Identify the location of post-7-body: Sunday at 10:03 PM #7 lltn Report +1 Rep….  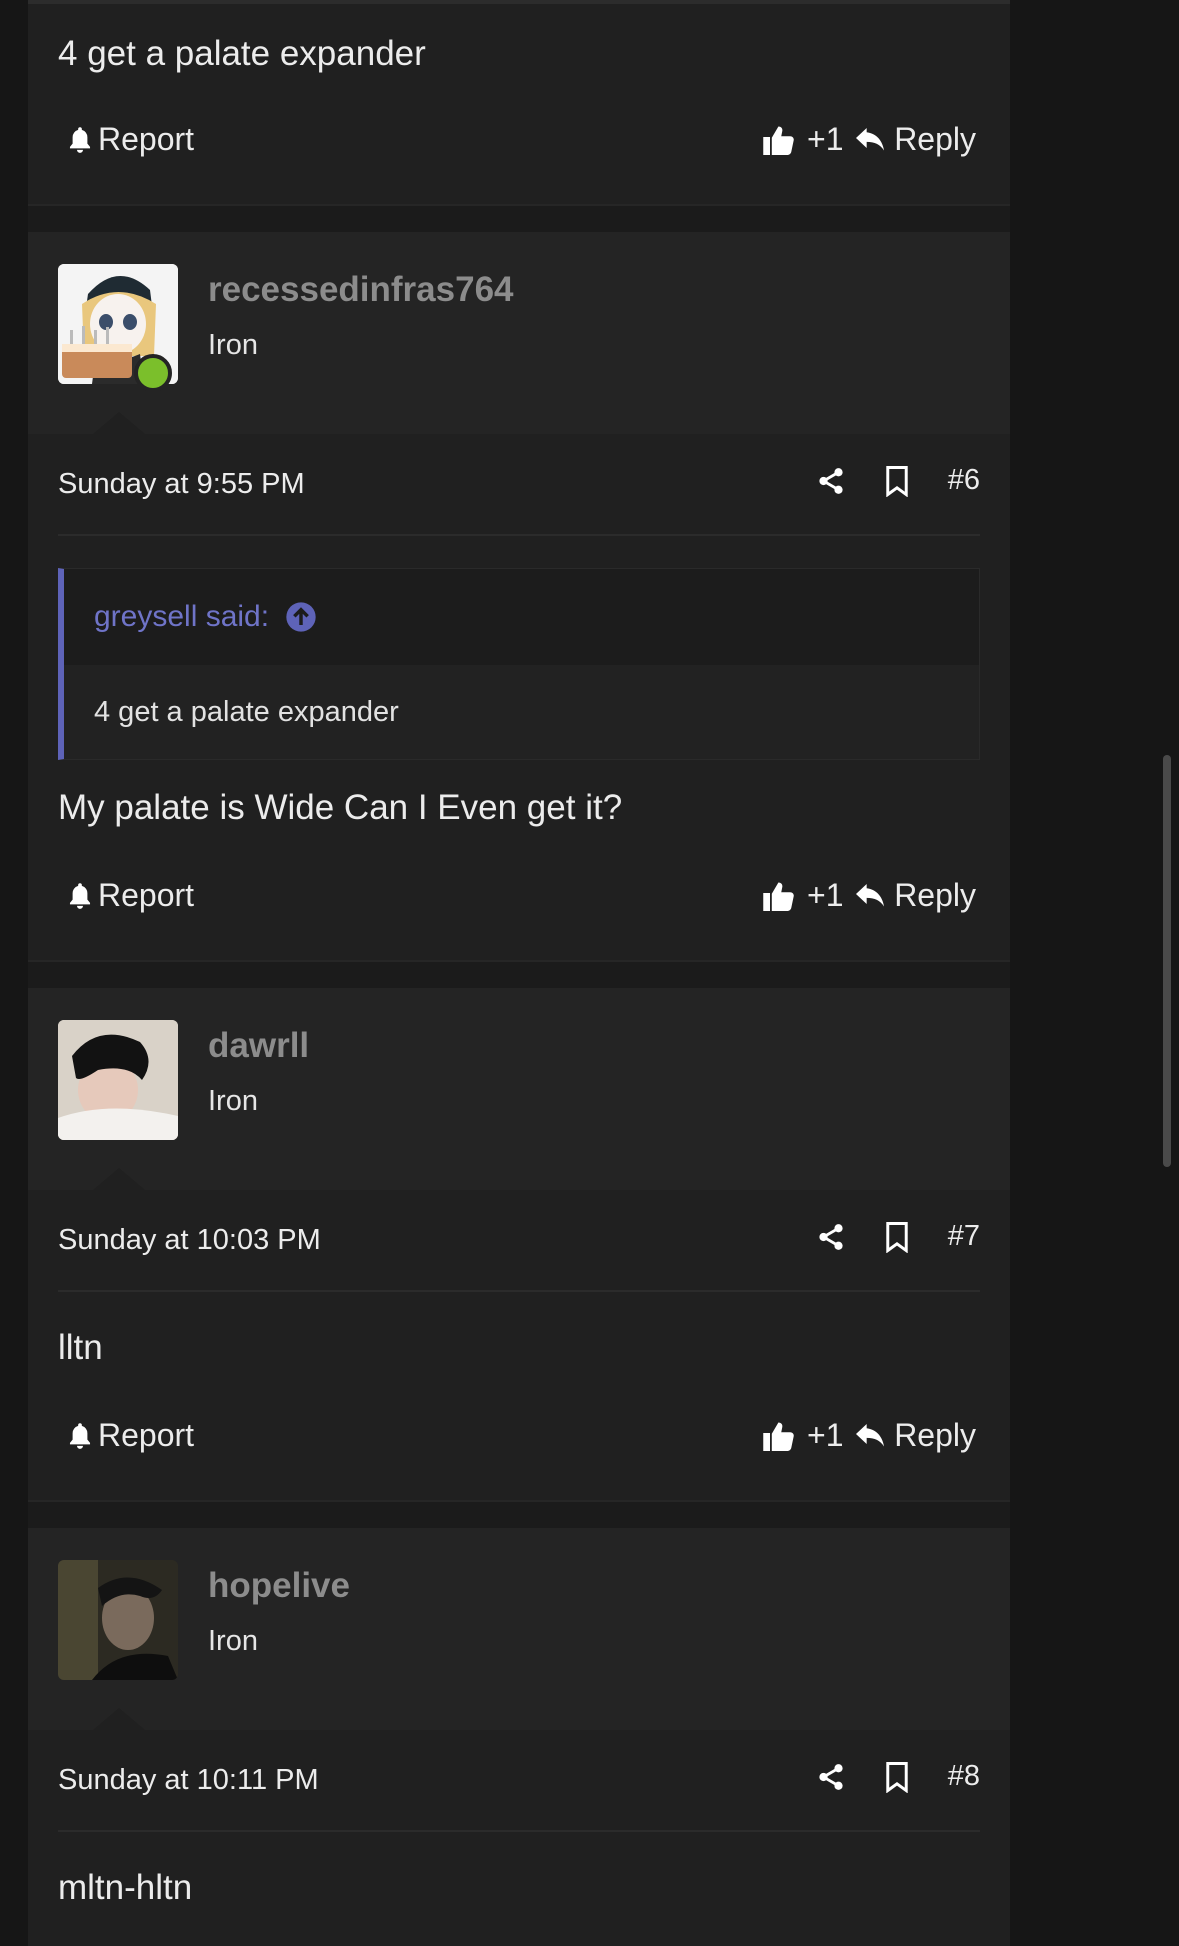
(519, 1345).